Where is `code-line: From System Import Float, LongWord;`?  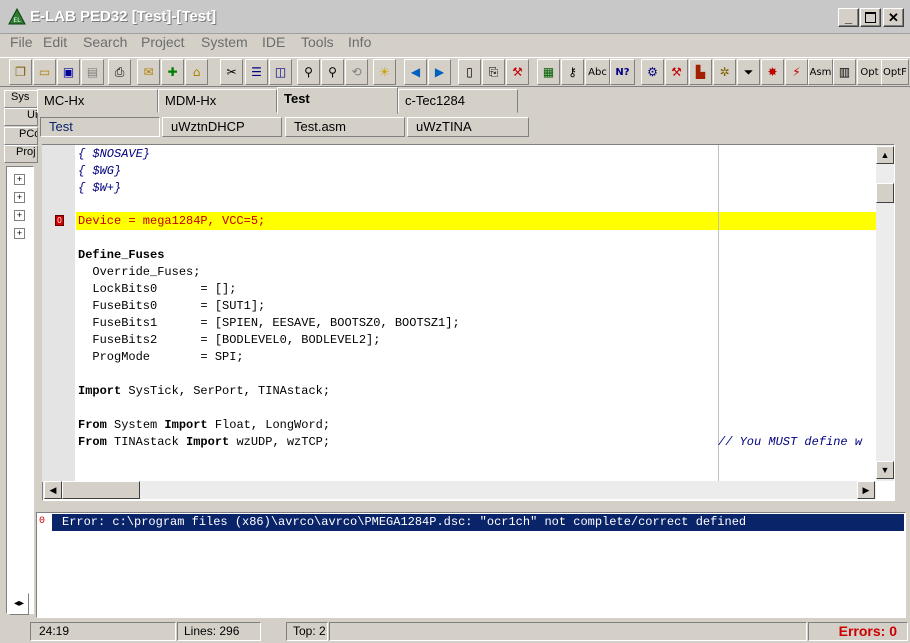 code-line: From System Import Float, LongWord; is located at coordinates (204, 425).